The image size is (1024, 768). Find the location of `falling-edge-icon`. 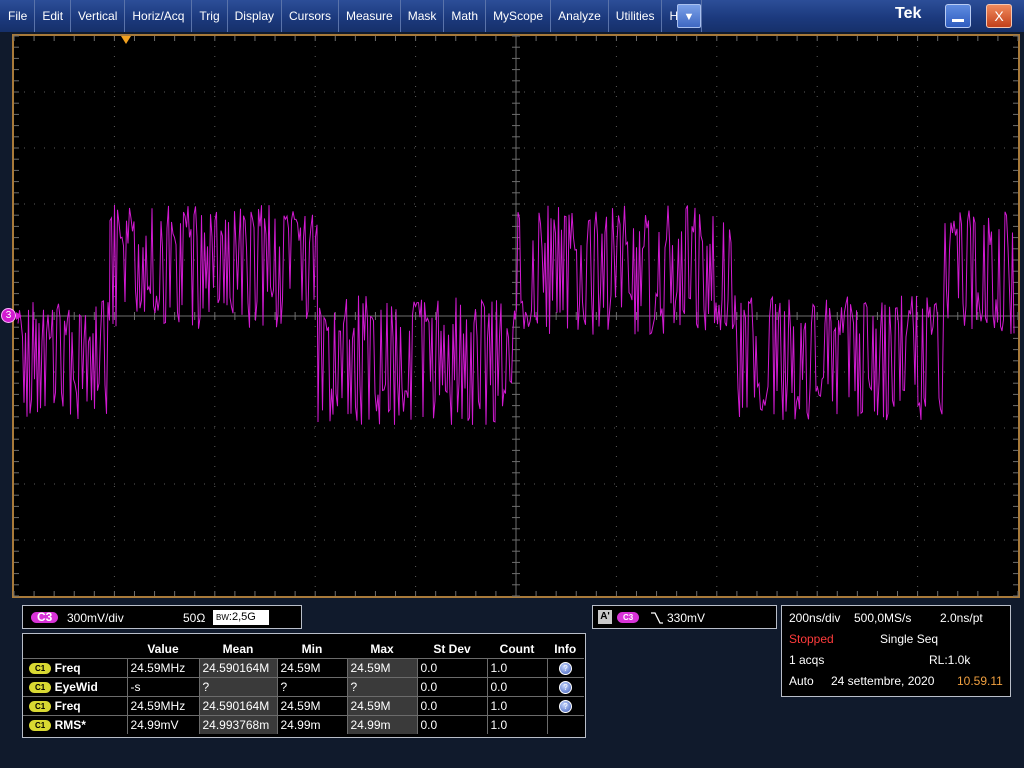

falling-edge-icon is located at coordinates (657, 618).